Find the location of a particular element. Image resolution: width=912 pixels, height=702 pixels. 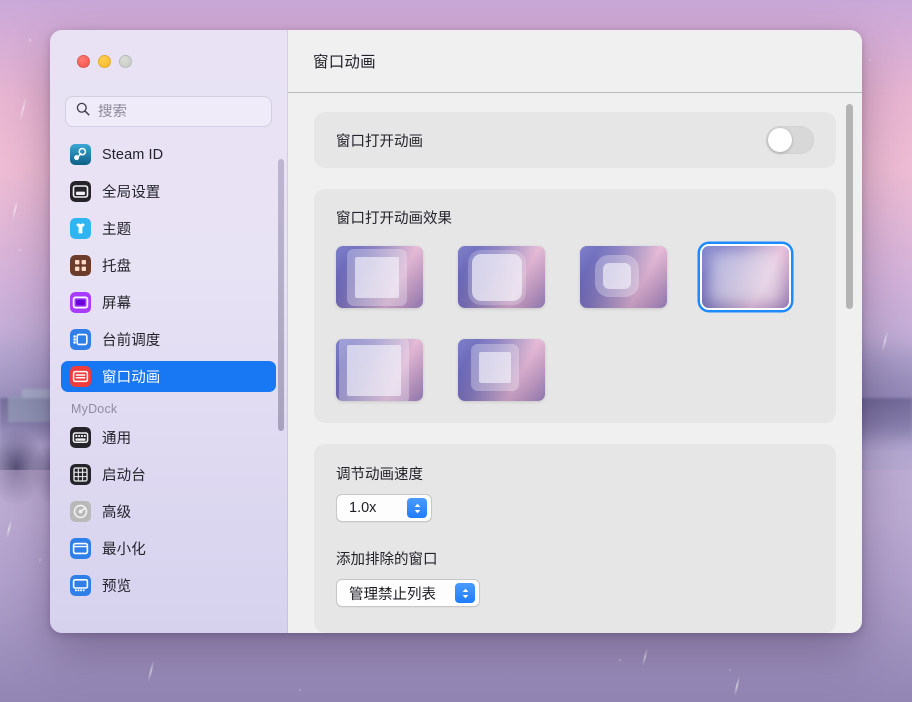

sidebar-item-label: Steam ID is located at coordinates (133, 154).